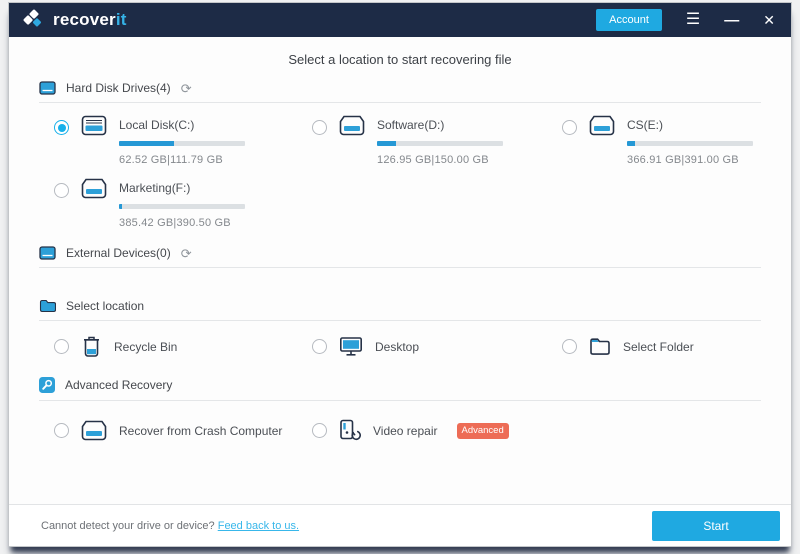 The height and width of the screenshot is (554, 800). What do you see at coordinates (683, 160) in the screenshot?
I see `drive-capacity: 366.91 GB|391.00 GB` at bounding box center [683, 160].